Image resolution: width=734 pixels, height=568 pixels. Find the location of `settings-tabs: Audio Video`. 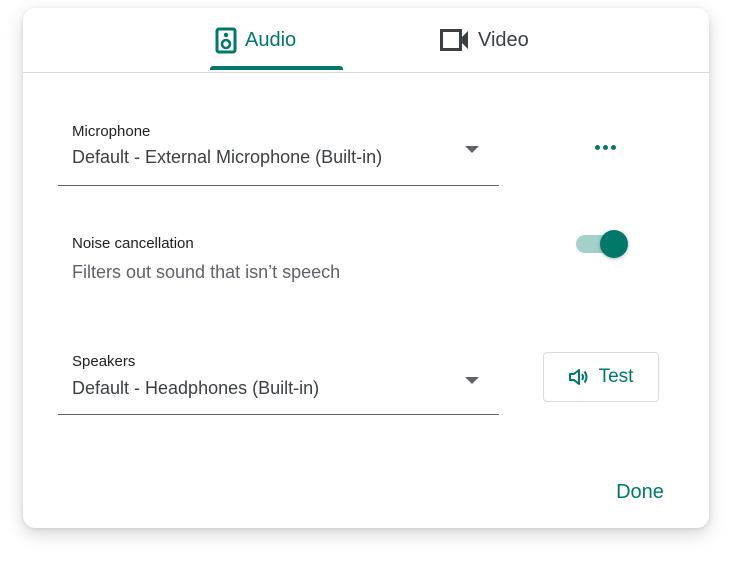

settings-tabs: Audio Video is located at coordinates (366, 40).